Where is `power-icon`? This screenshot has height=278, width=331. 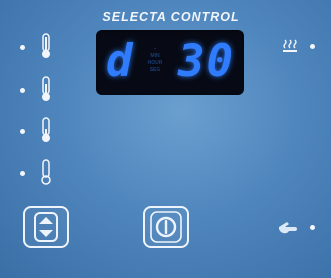 power-icon is located at coordinates (166, 227).